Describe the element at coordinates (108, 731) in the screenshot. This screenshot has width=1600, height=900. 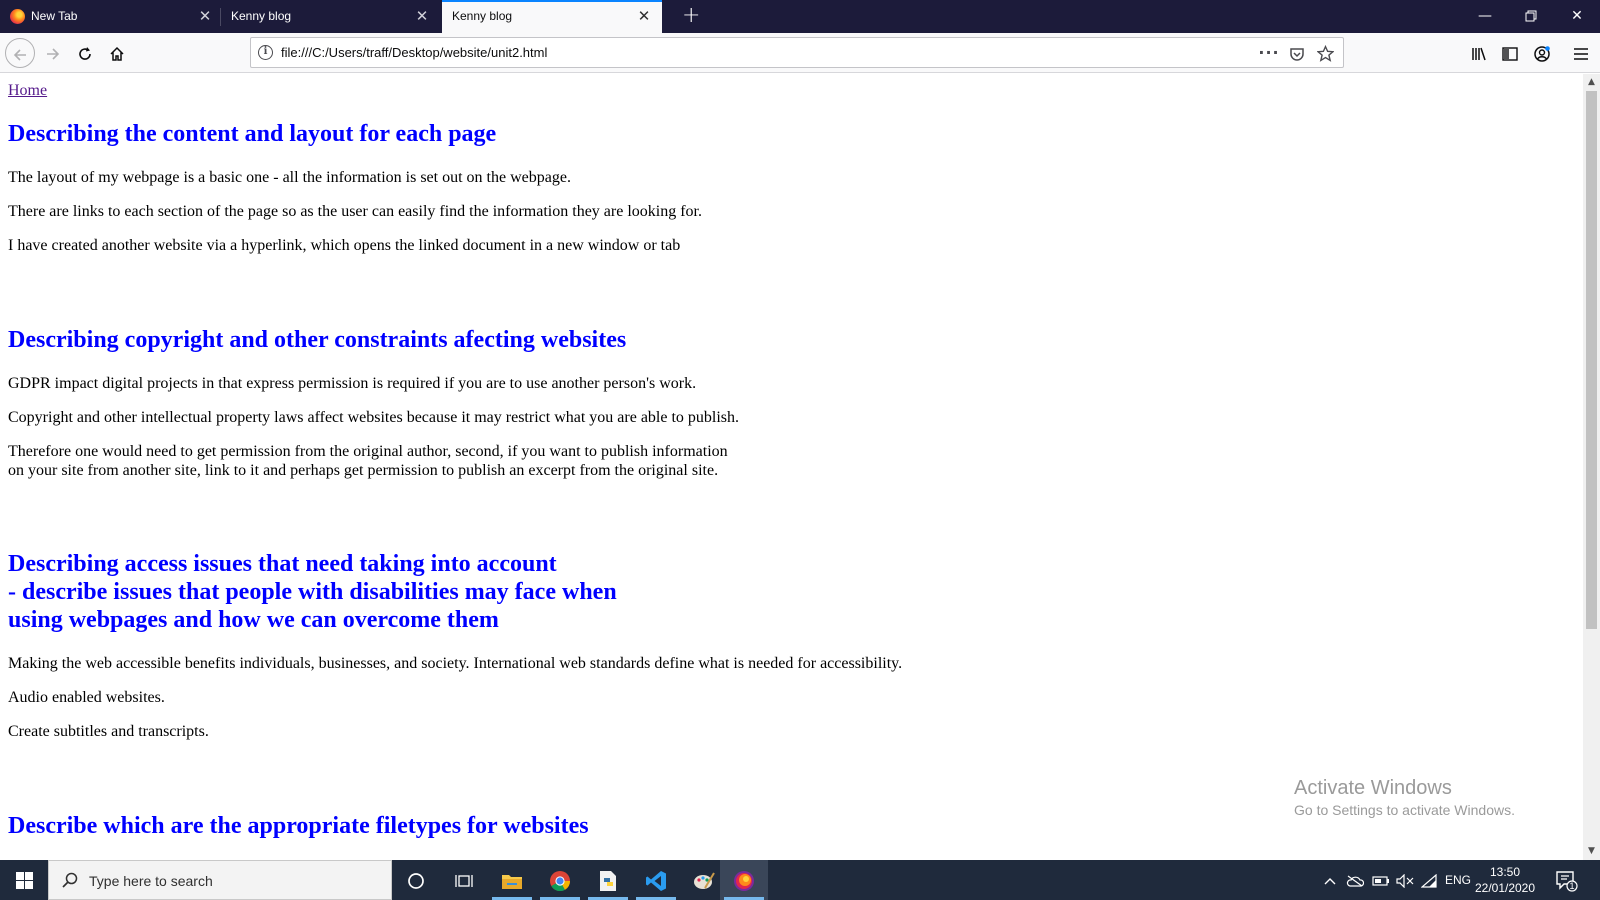
I see `paragraph: Create subtitles and transcripts.` at that location.